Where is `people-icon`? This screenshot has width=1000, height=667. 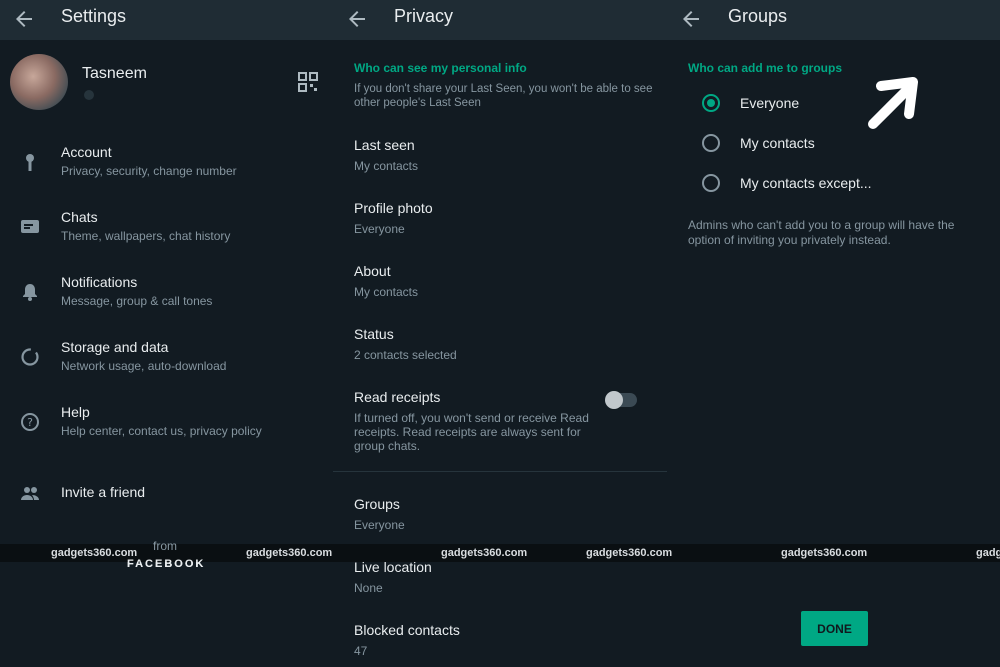 people-icon is located at coordinates (30, 493).